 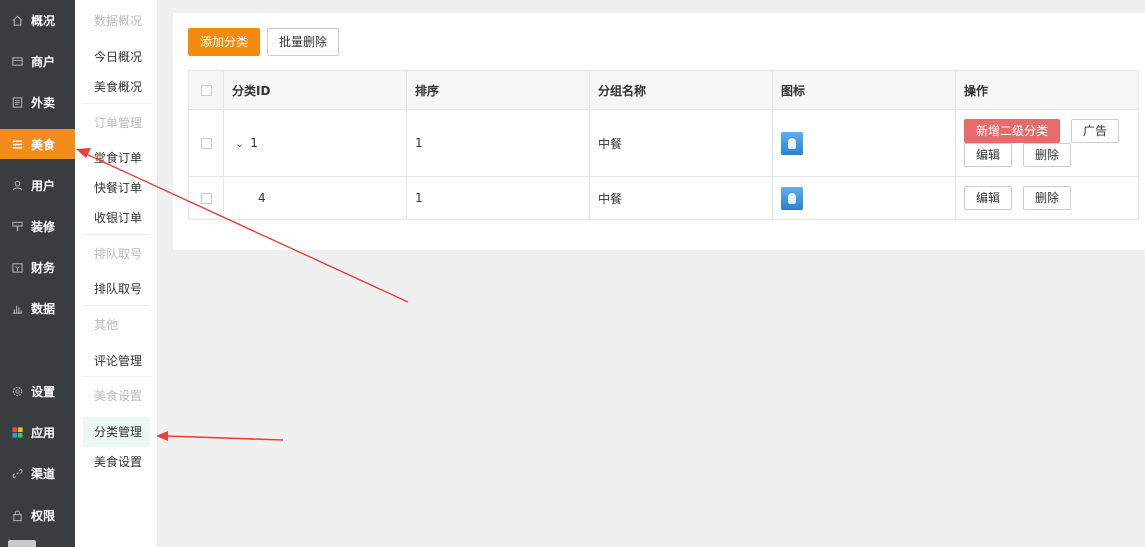 I want to click on nav-item-food: 美食, so click(x=37, y=144).